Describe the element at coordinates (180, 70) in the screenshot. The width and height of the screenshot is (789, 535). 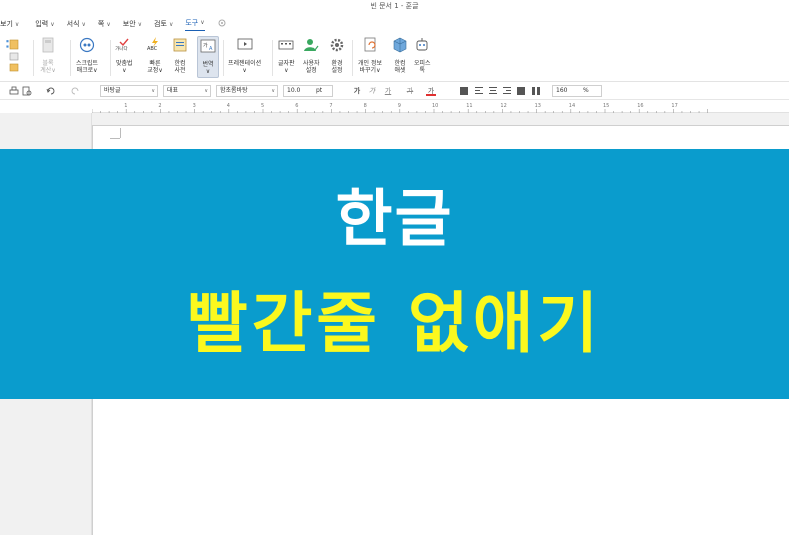
I see `edit-dict-label-2: 사전` at that location.